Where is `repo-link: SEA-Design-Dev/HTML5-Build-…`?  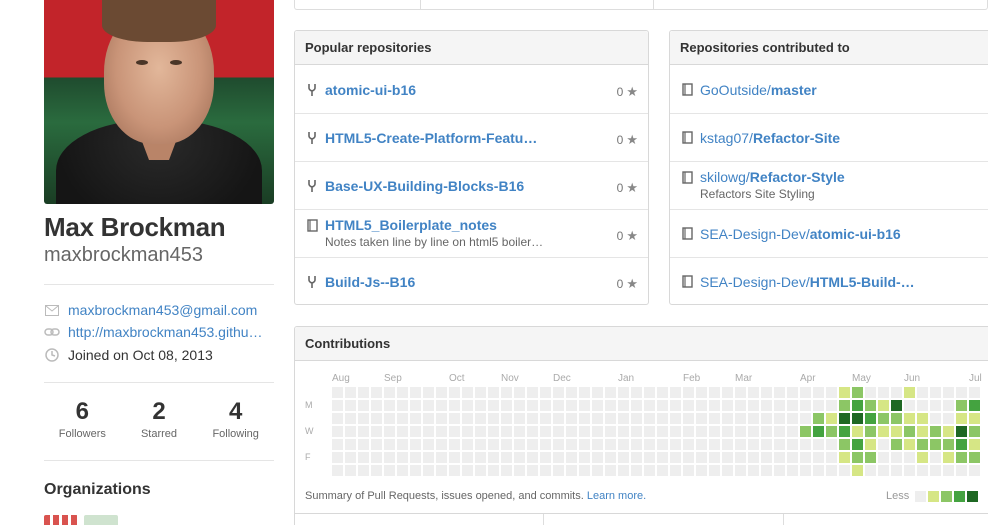 repo-link: SEA-Design-Dev/HTML5-Build-… is located at coordinates (807, 282).